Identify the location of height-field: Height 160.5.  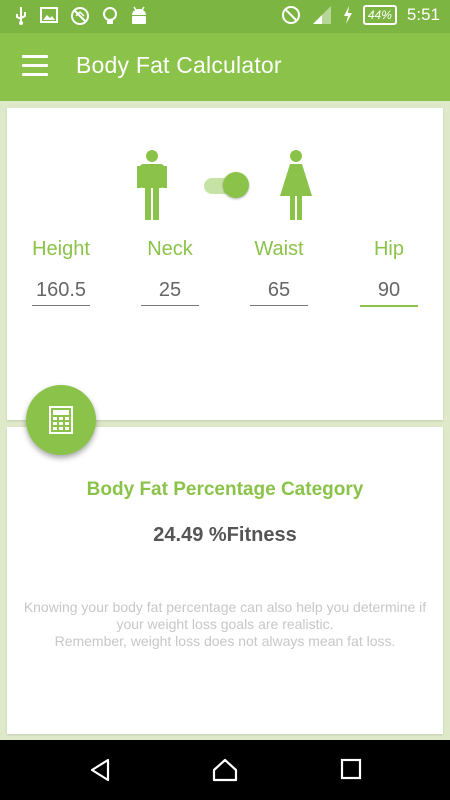
(61, 272).